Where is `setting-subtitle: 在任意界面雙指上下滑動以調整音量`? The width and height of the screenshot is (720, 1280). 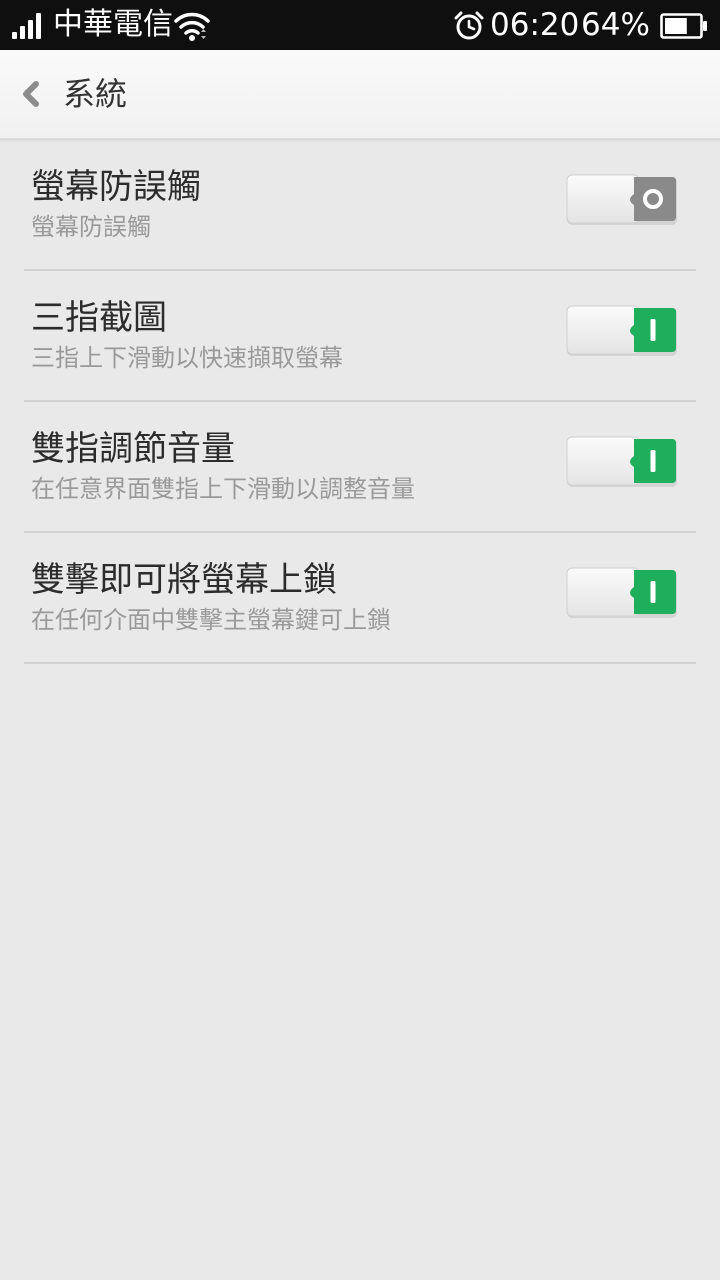
setting-subtitle: 在任意界面雙指上下滑動以調整音量 is located at coordinates (223, 489).